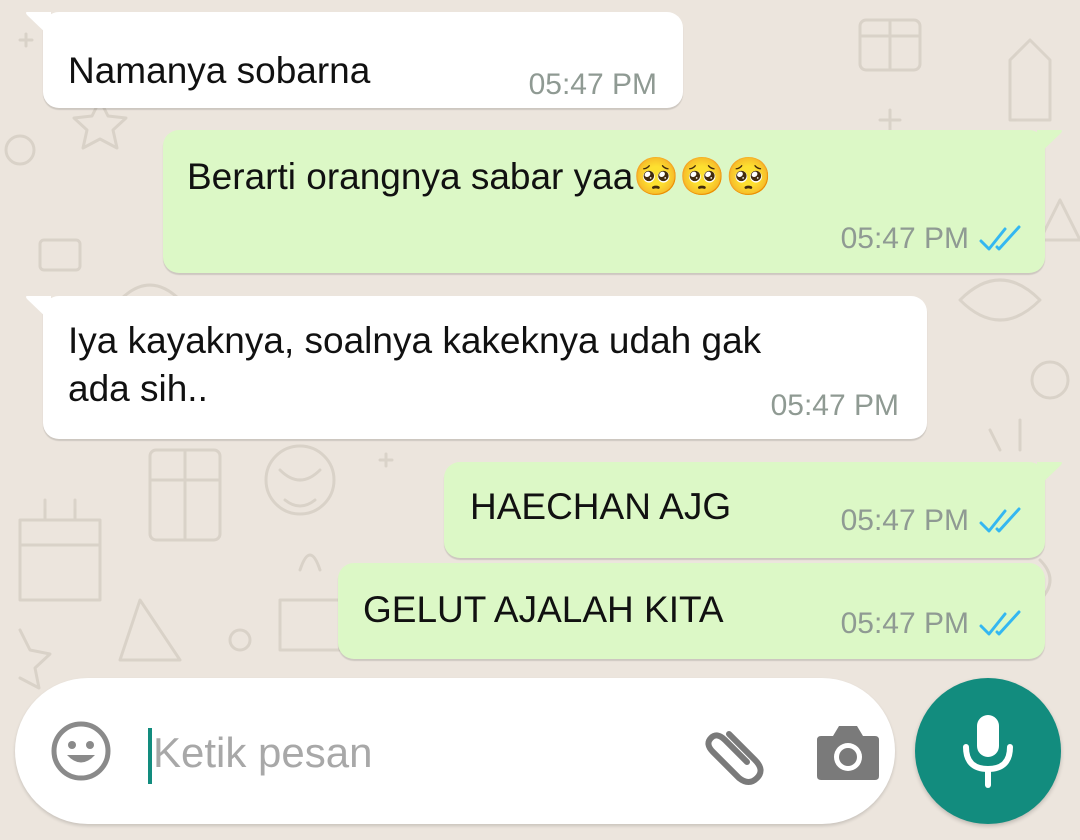 The width and height of the screenshot is (1080, 840). I want to click on message-bubble-outgoing: Berarti orangnya sabar yaa🥺🥺🥺 05:47 PM, so click(612, 201).